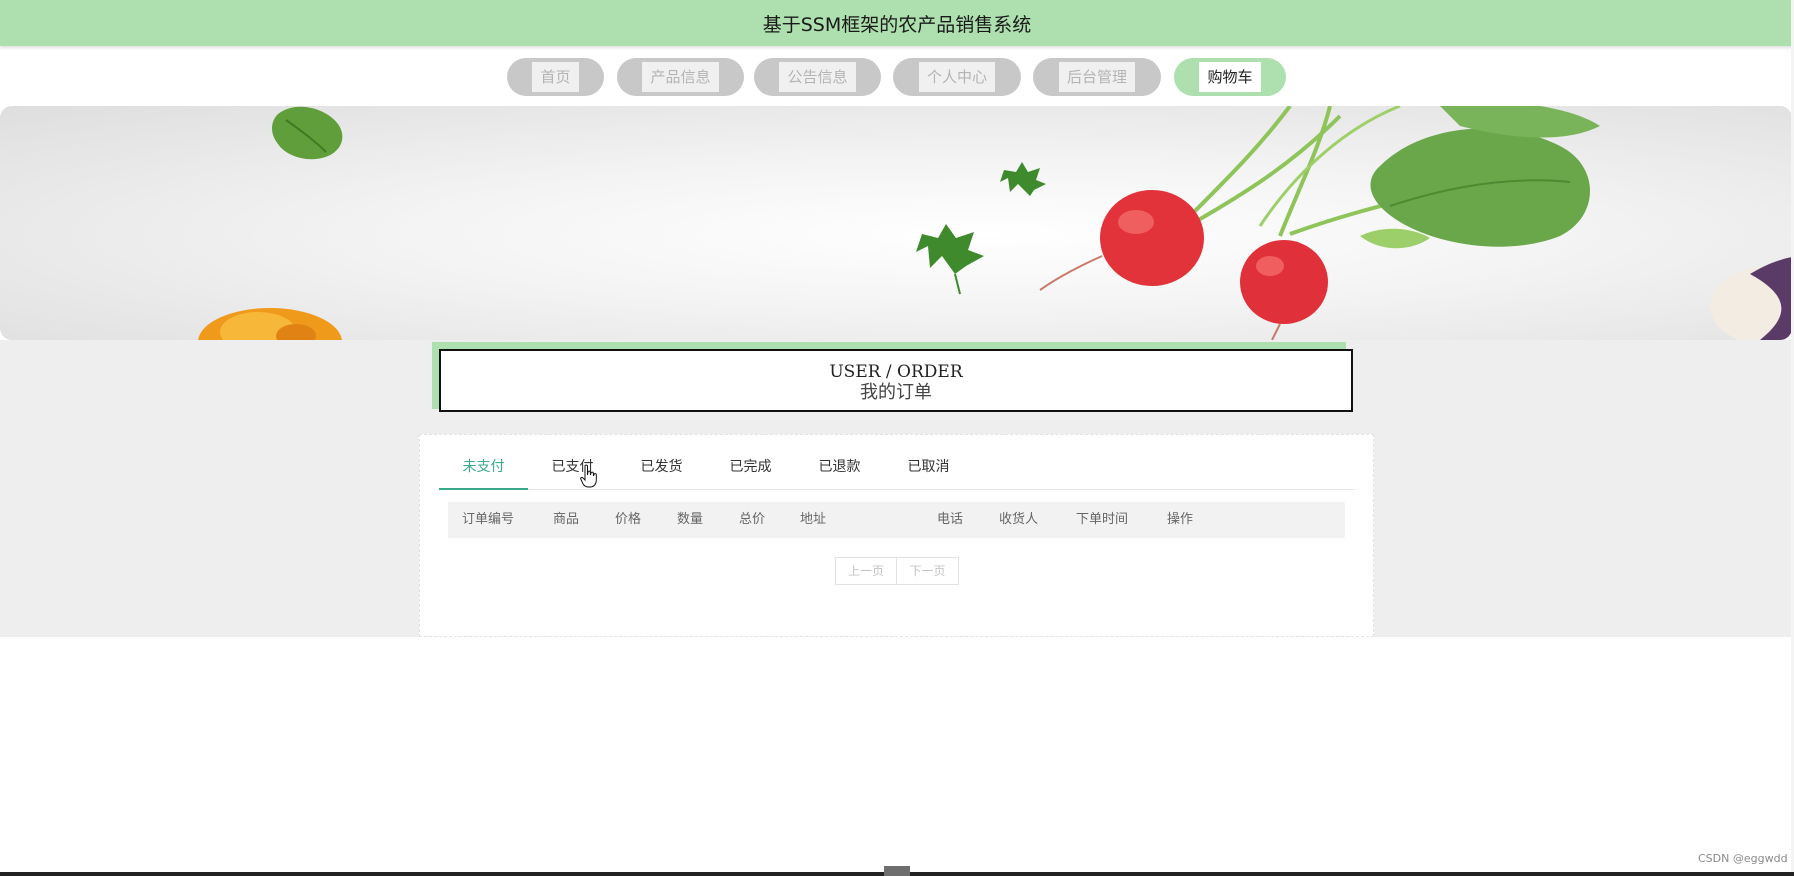 The image size is (1794, 876). I want to click on column-header-address: 地址, so click(813, 519).